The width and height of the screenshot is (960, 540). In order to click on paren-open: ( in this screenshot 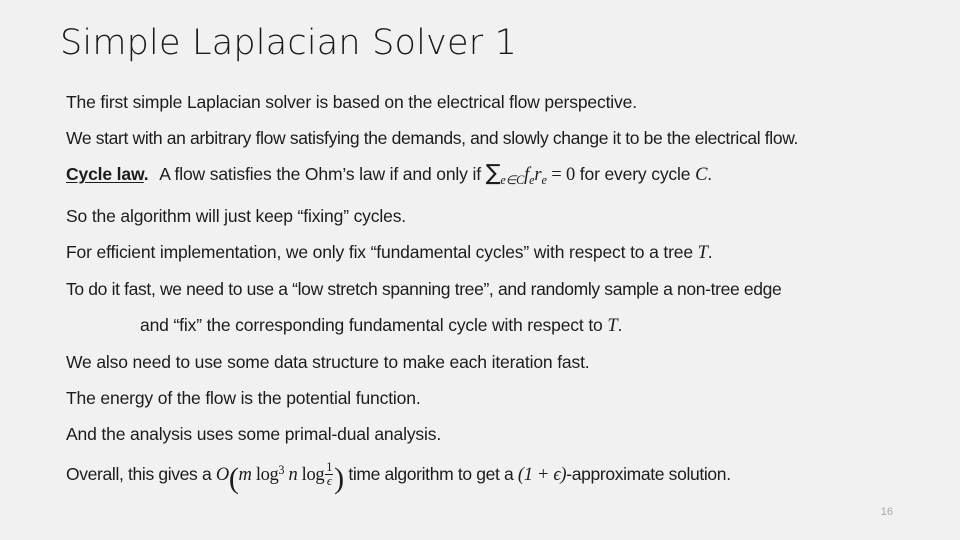, I will do `click(233, 478)`.